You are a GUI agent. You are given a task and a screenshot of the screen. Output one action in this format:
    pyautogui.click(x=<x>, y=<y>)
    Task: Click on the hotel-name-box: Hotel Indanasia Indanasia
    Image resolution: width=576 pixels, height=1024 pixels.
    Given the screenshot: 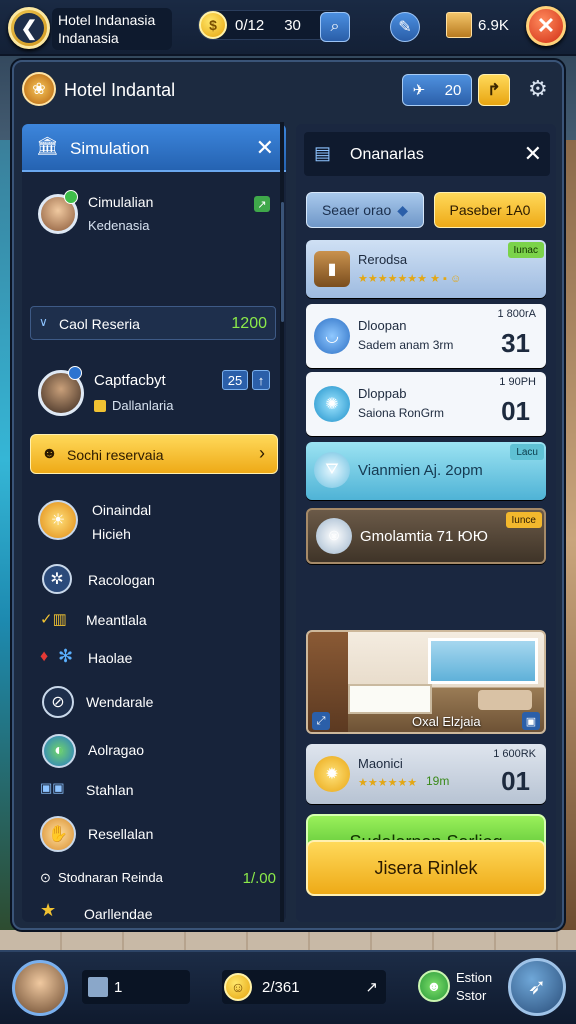 What is the action you would take?
    pyautogui.click(x=112, y=29)
    